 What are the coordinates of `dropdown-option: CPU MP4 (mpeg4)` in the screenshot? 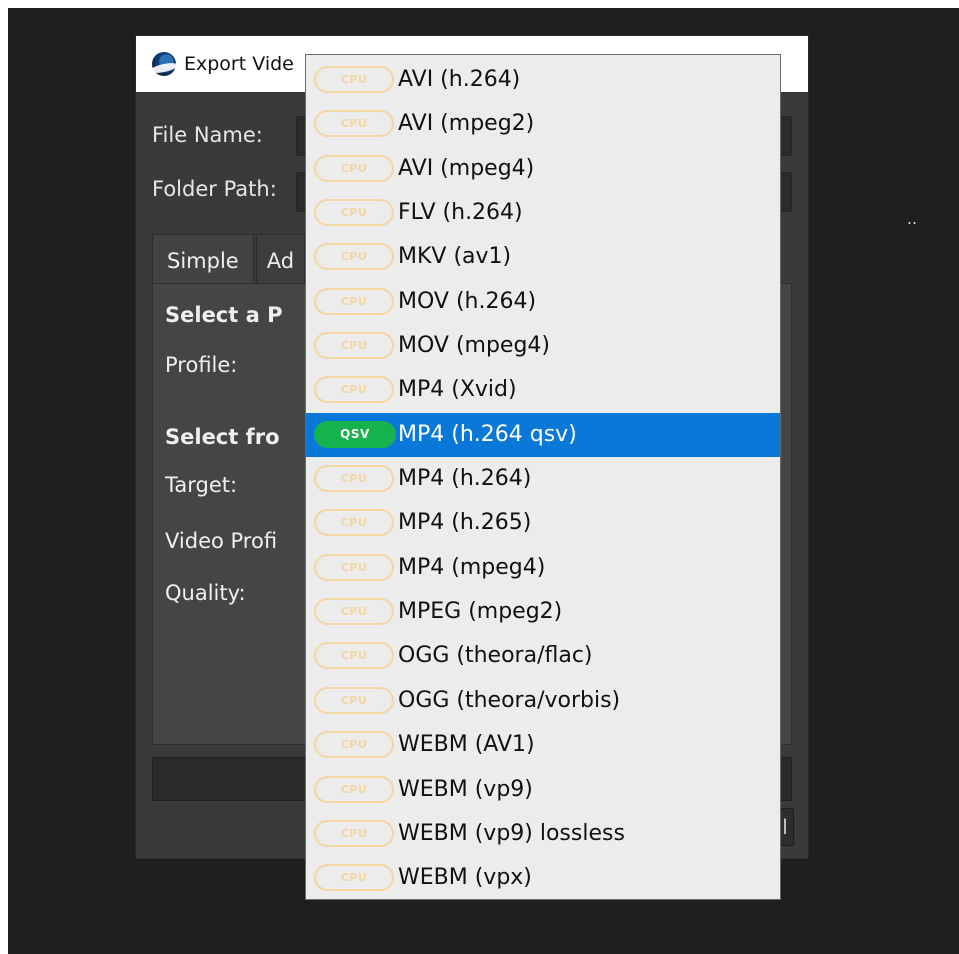 It's located at (543, 568).